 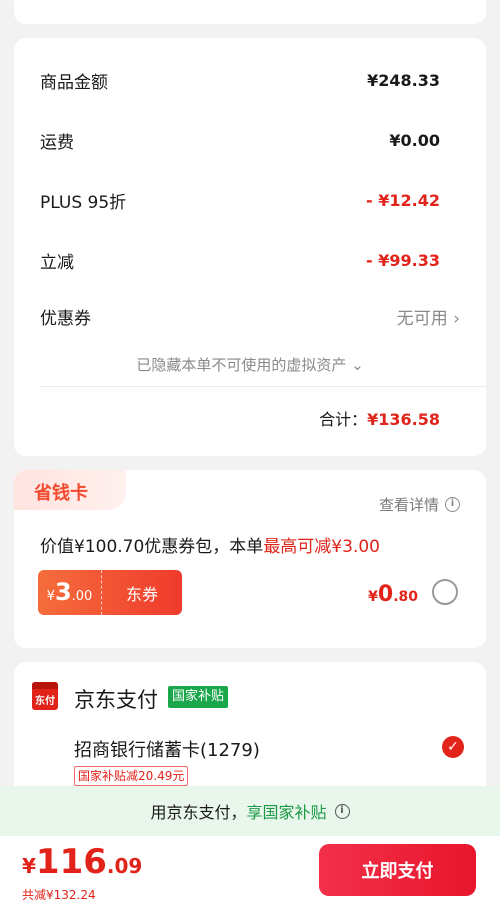 I want to click on check-icon: ✓, so click(x=453, y=747).